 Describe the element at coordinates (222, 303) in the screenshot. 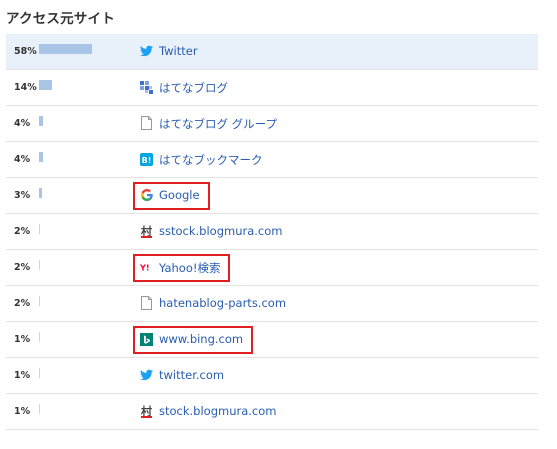

I see `referrer-link: hatenablog-parts.com` at that location.